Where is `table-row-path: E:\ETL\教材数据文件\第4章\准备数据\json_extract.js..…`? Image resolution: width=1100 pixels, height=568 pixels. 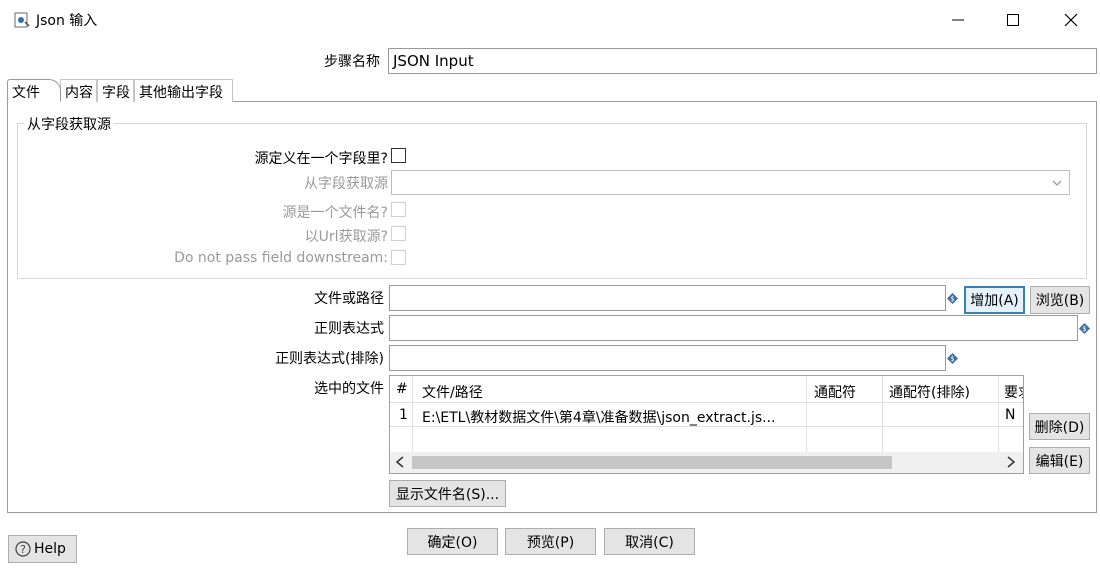 table-row-path: E:\ETL\教材数据文件\第4章\准备数据\json_extract.js..… is located at coordinates (613, 417).